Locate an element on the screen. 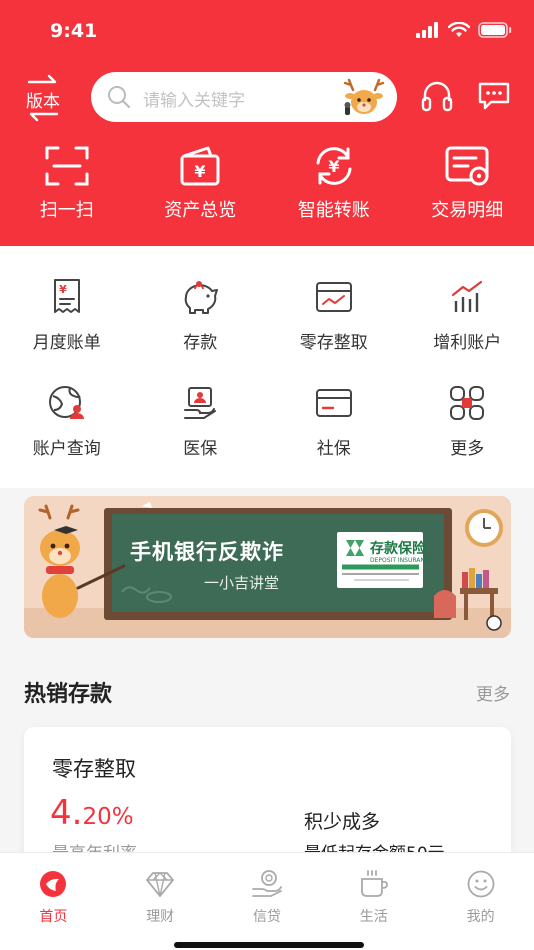  search-icon is located at coordinates (119, 97).